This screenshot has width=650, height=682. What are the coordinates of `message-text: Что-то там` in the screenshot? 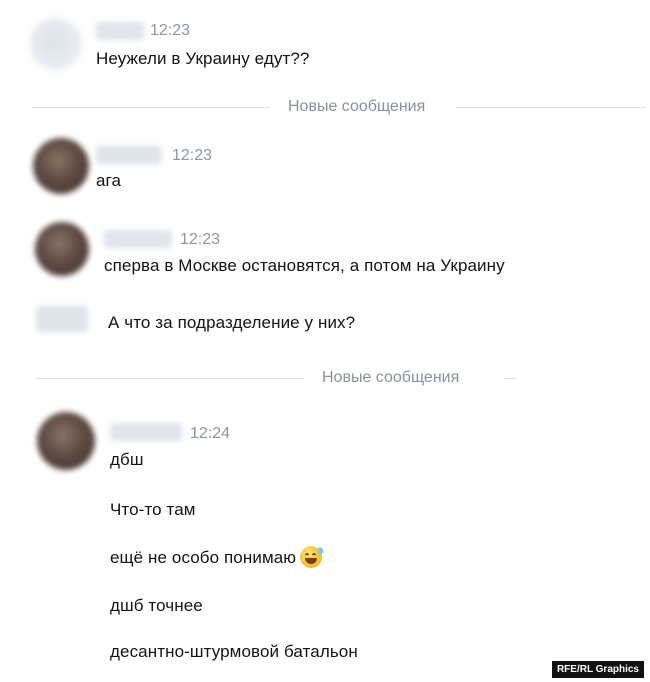 It's located at (153, 509).